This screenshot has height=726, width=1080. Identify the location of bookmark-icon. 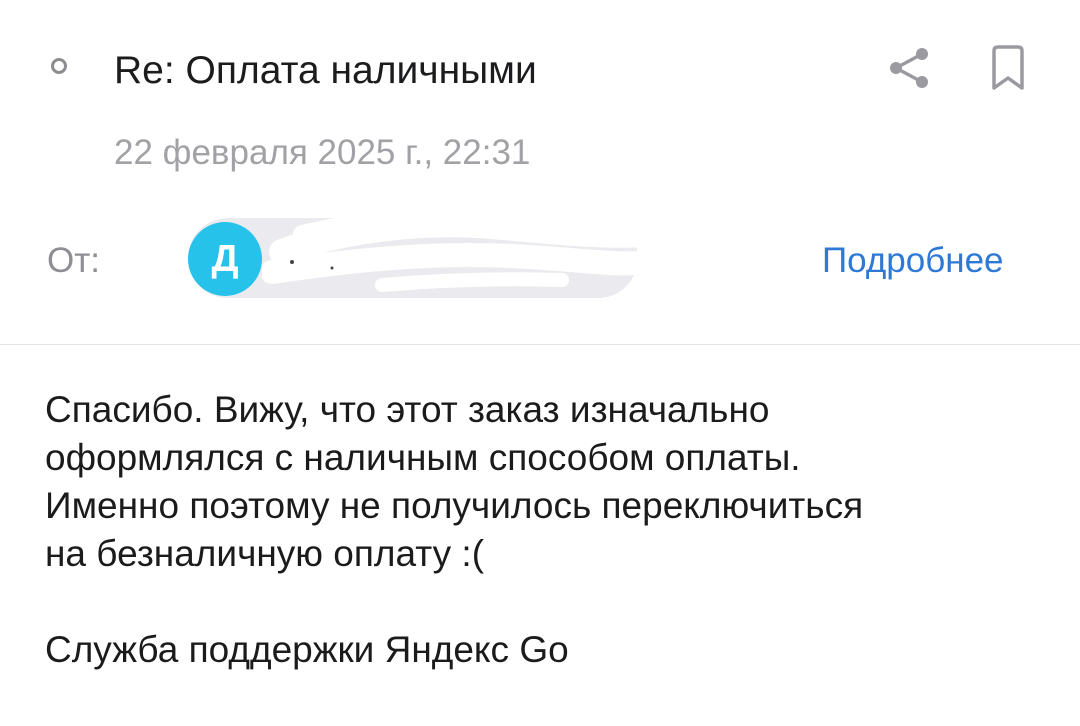
(1008, 67).